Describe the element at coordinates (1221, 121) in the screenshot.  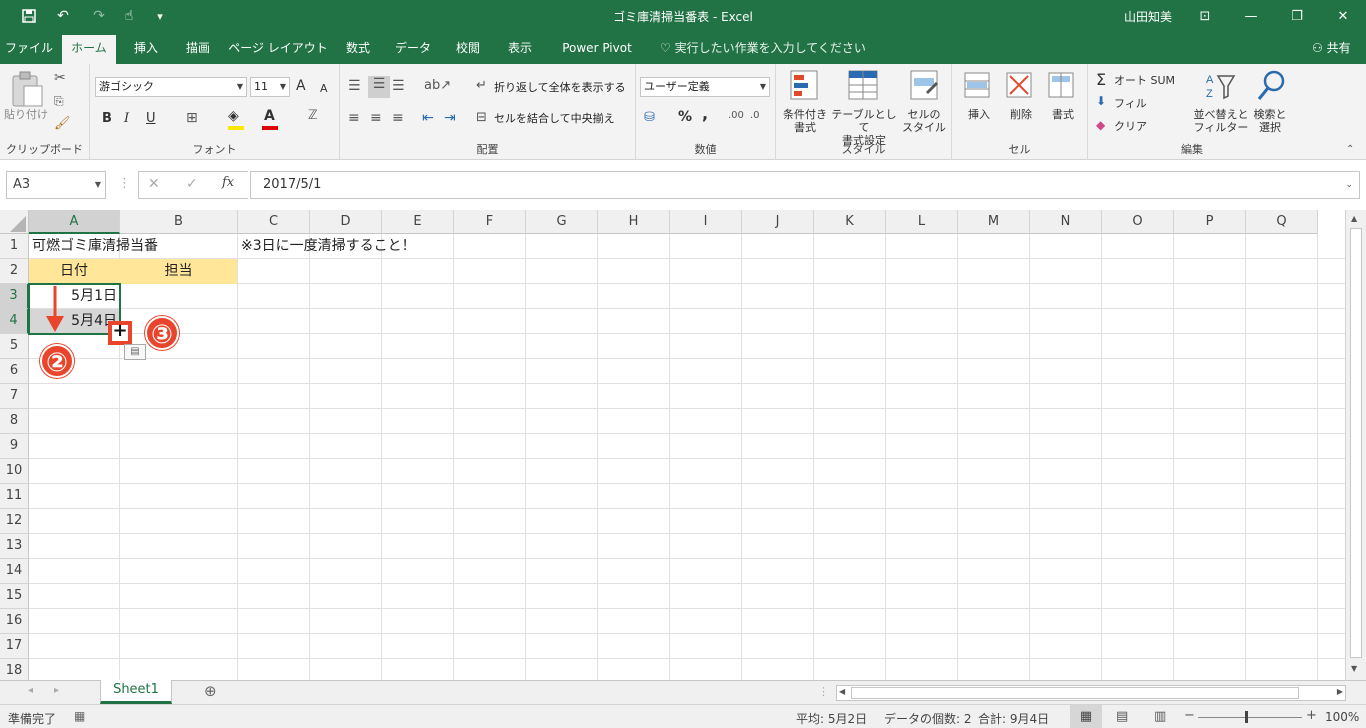
I see `sort-filter-button: 並べ替えと フィルター` at that location.